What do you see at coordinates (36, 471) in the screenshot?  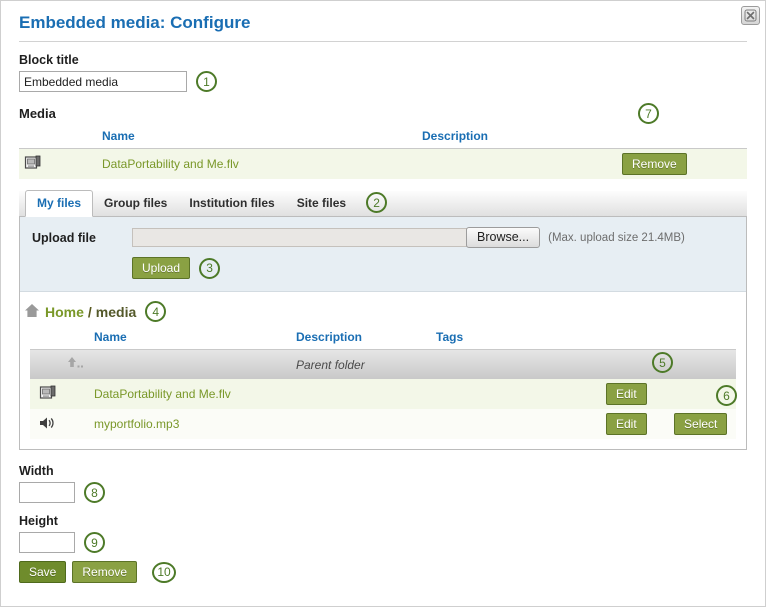 I see `width-label: Width` at bounding box center [36, 471].